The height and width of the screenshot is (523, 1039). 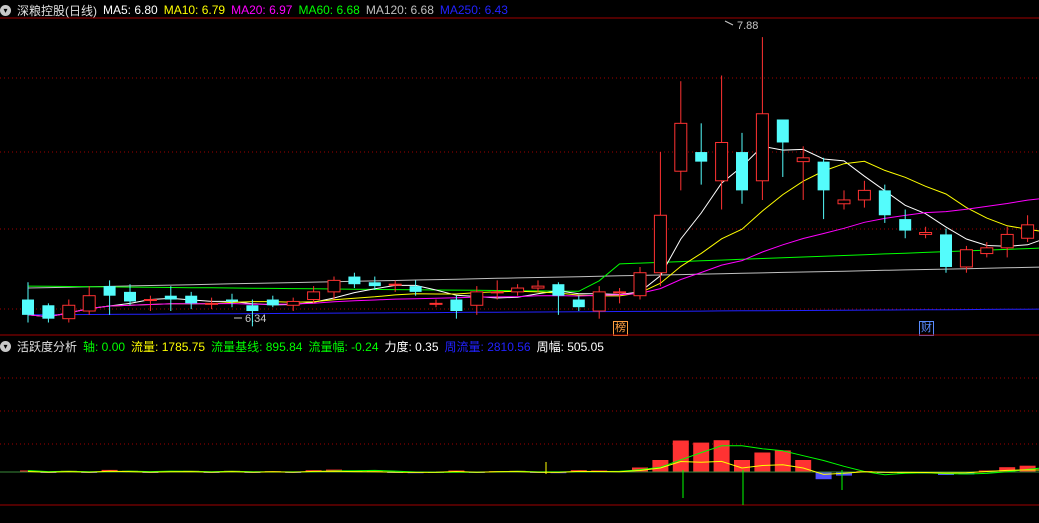 What do you see at coordinates (533, 460) in the screenshot?
I see `flow-baseline-line` at bounding box center [533, 460].